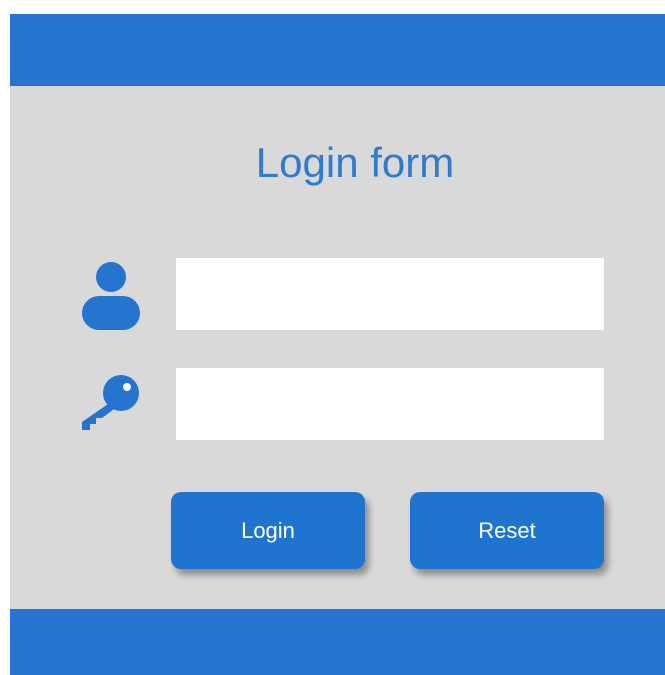 This screenshot has width=665, height=675. What do you see at coordinates (337, 50) in the screenshot?
I see `header-bar` at bounding box center [337, 50].